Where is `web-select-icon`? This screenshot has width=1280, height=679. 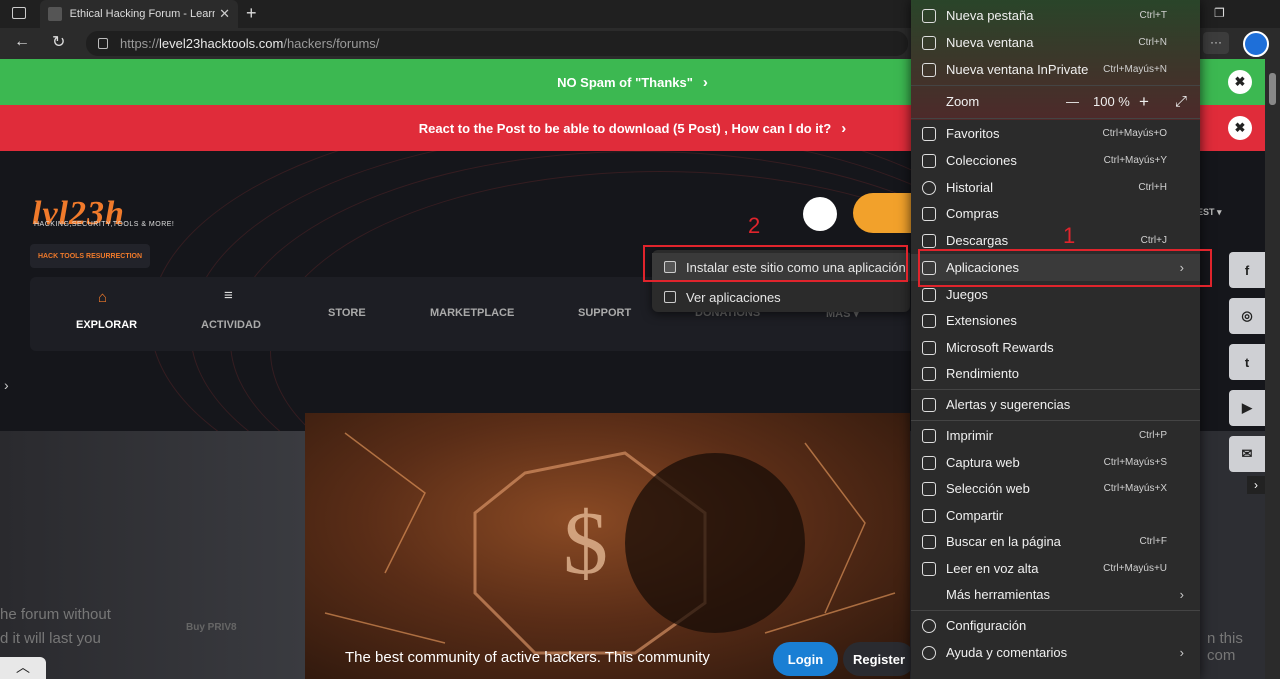 web-select-icon is located at coordinates (929, 488).